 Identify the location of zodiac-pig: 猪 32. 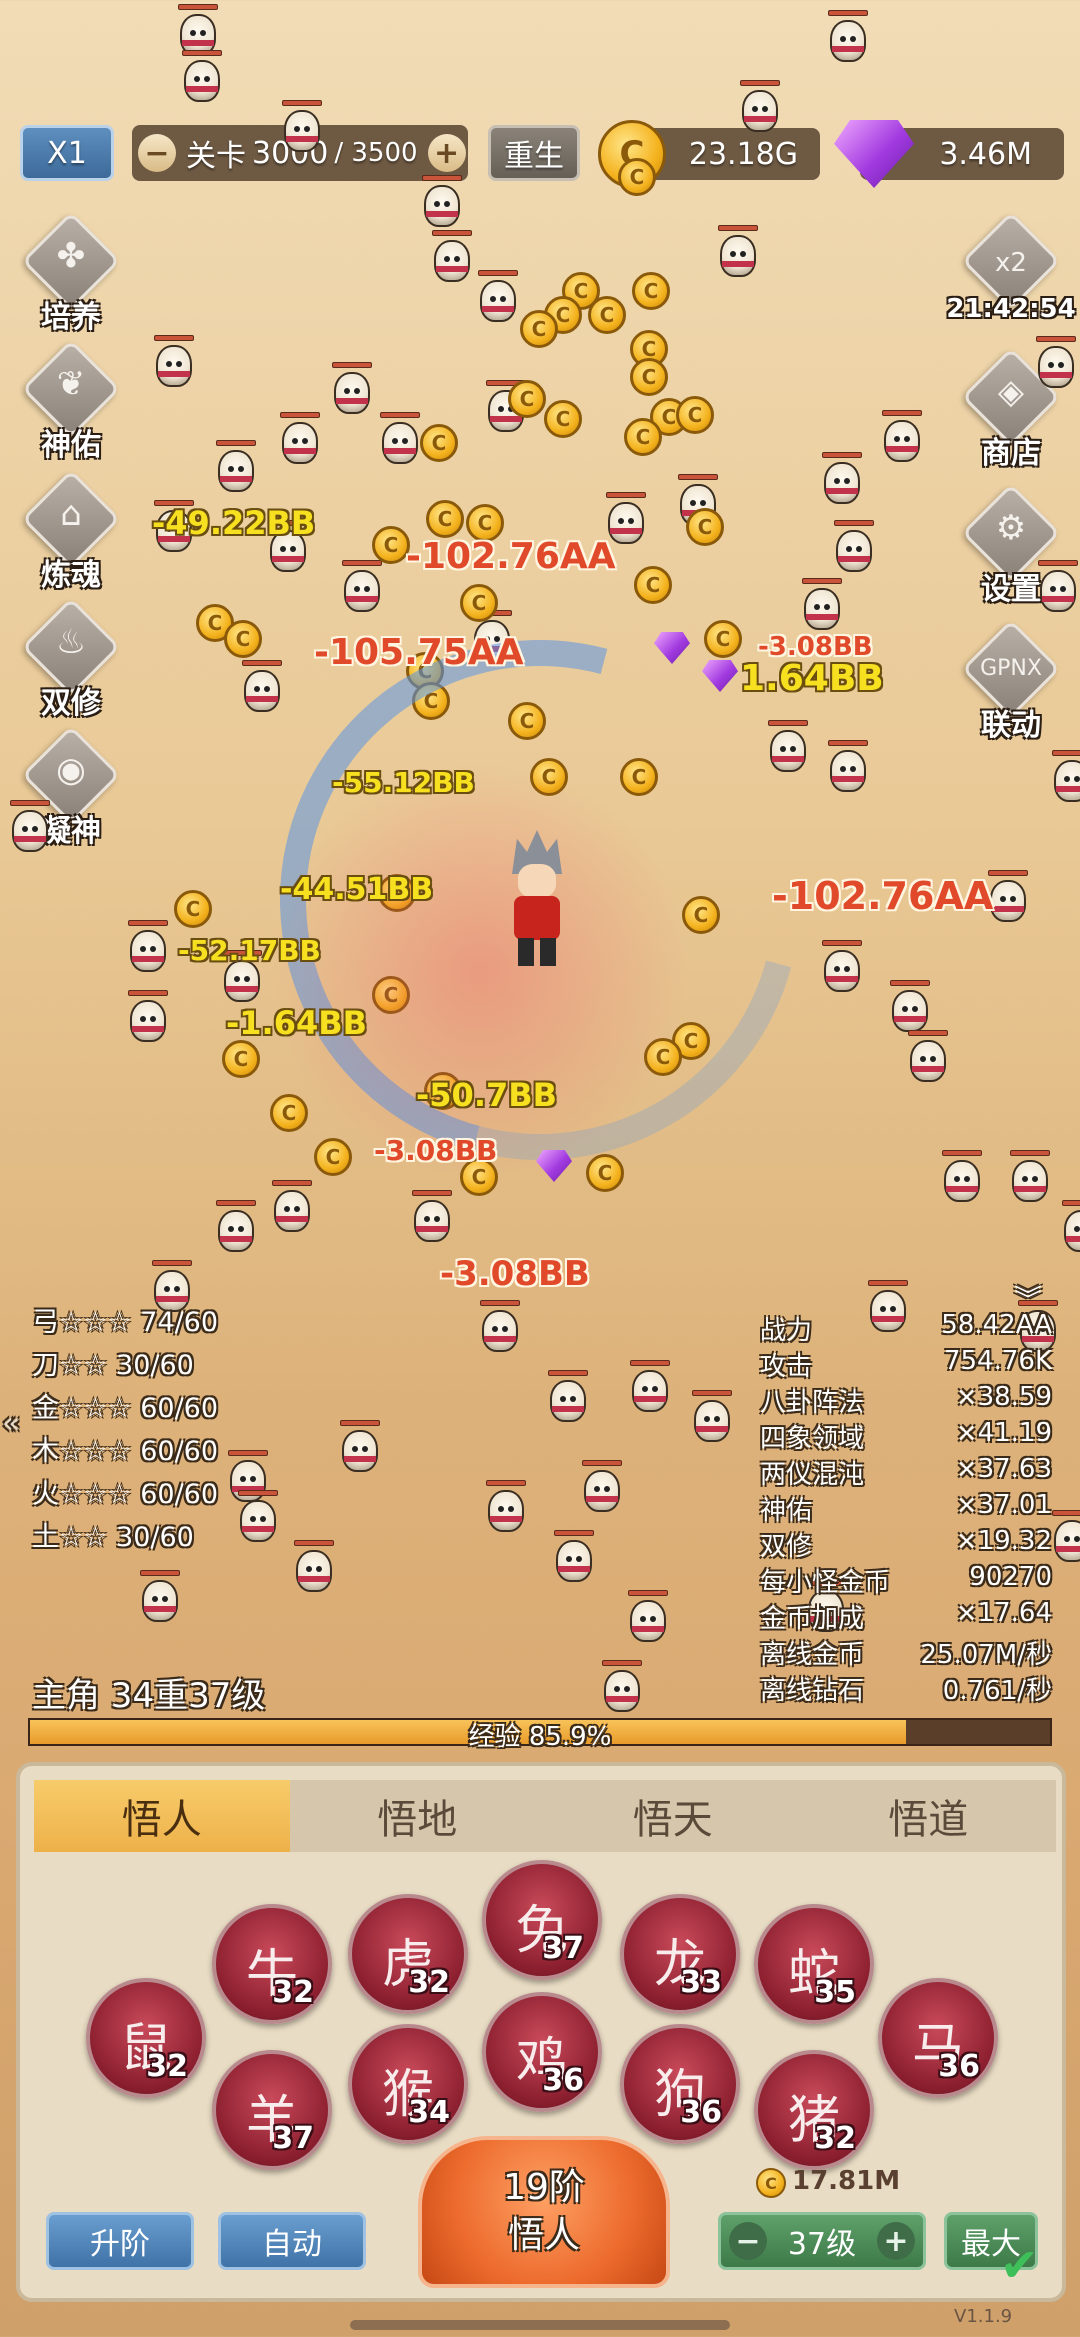
(814, 2110).